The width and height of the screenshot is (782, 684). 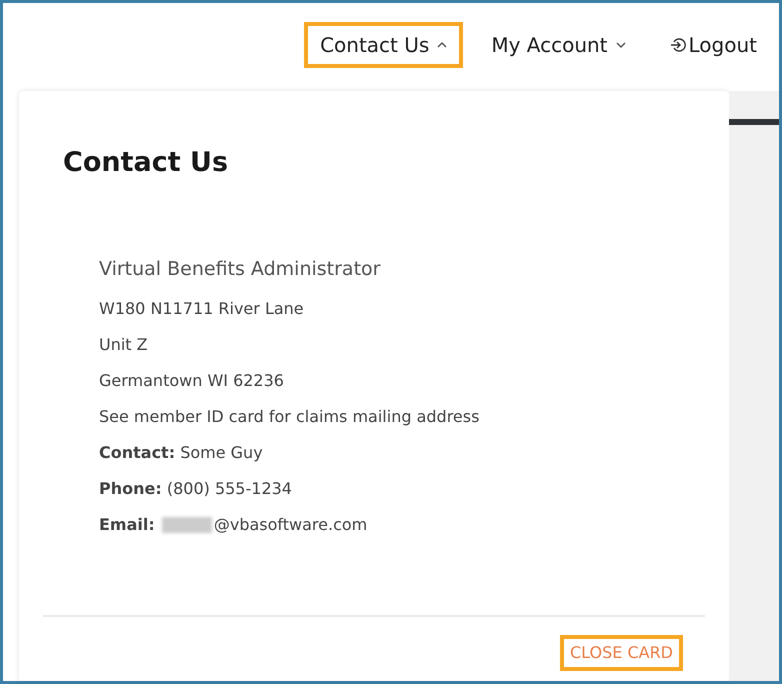 What do you see at coordinates (384, 45) in the screenshot?
I see `nav-dropdown: Contact Us` at bounding box center [384, 45].